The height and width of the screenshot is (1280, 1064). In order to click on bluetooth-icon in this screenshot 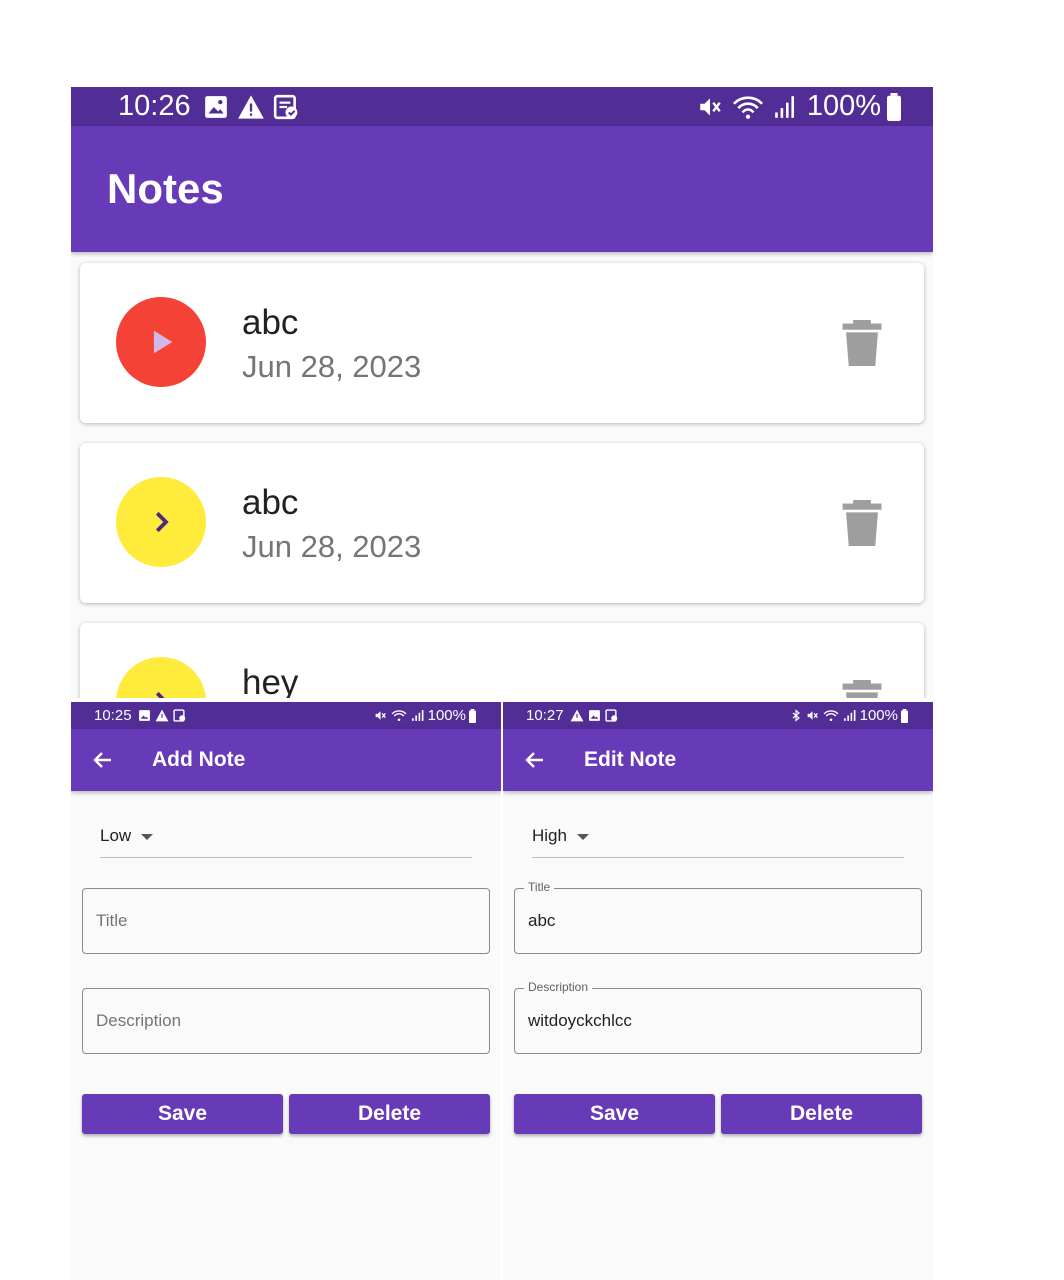, I will do `click(796, 715)`.